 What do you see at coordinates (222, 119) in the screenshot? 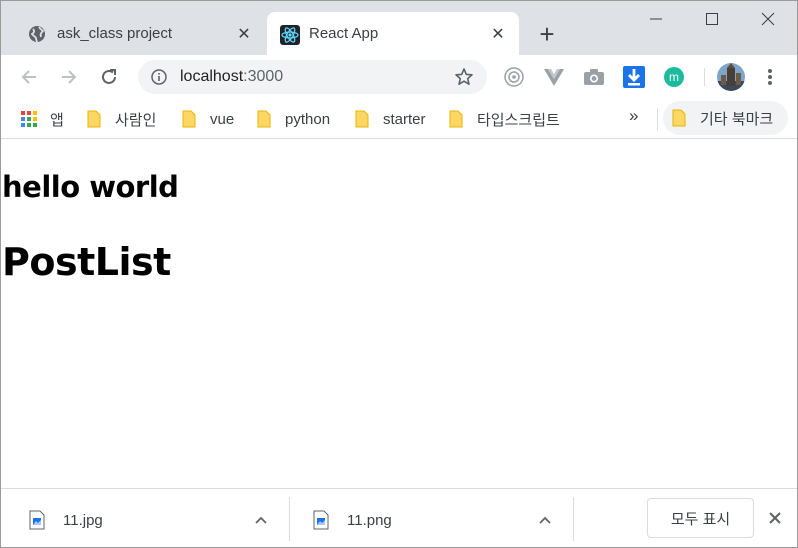
I see `bookmark-label: vue` at bounding box center [222, 119].